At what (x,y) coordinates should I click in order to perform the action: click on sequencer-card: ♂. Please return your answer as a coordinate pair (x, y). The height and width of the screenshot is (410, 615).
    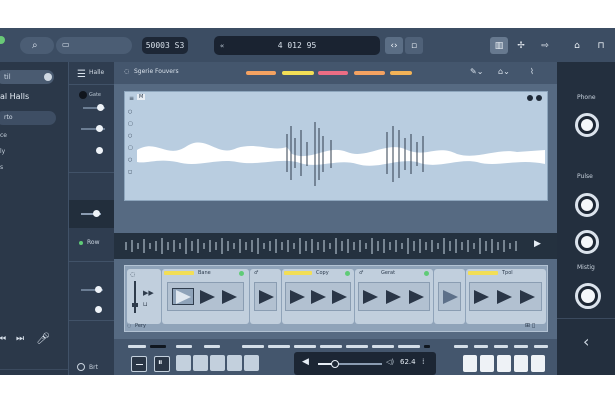
    Looking at the image, I should click on (265, 296).